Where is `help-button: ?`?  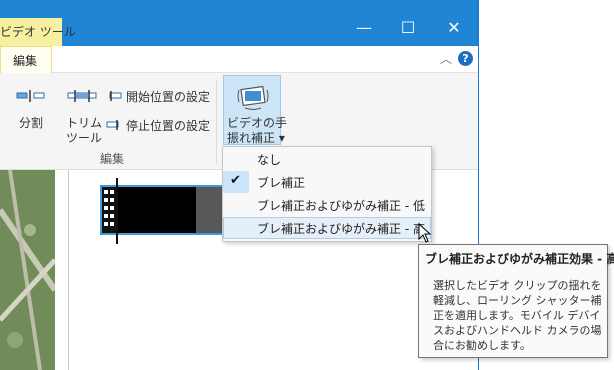
help-button: ? is located at coordinates (465, 58).